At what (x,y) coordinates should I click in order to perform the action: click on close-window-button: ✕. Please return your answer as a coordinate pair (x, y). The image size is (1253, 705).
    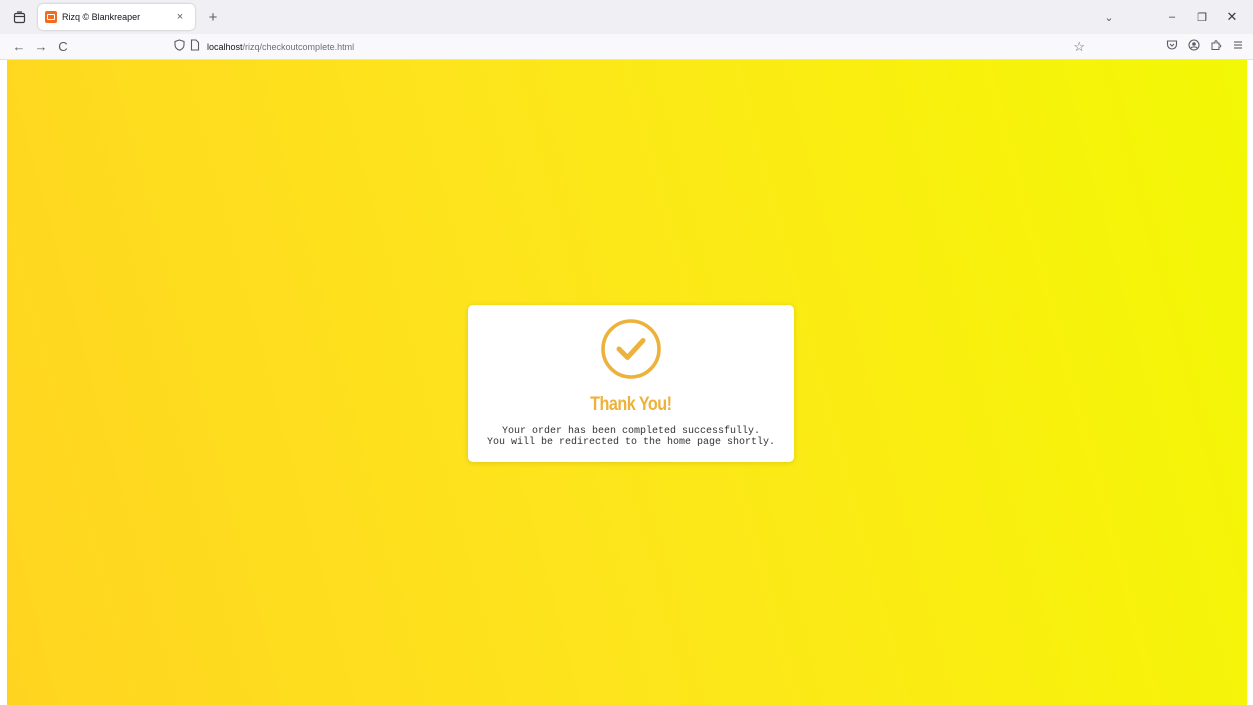
    Looking at the image, I should click on (1232, 17).